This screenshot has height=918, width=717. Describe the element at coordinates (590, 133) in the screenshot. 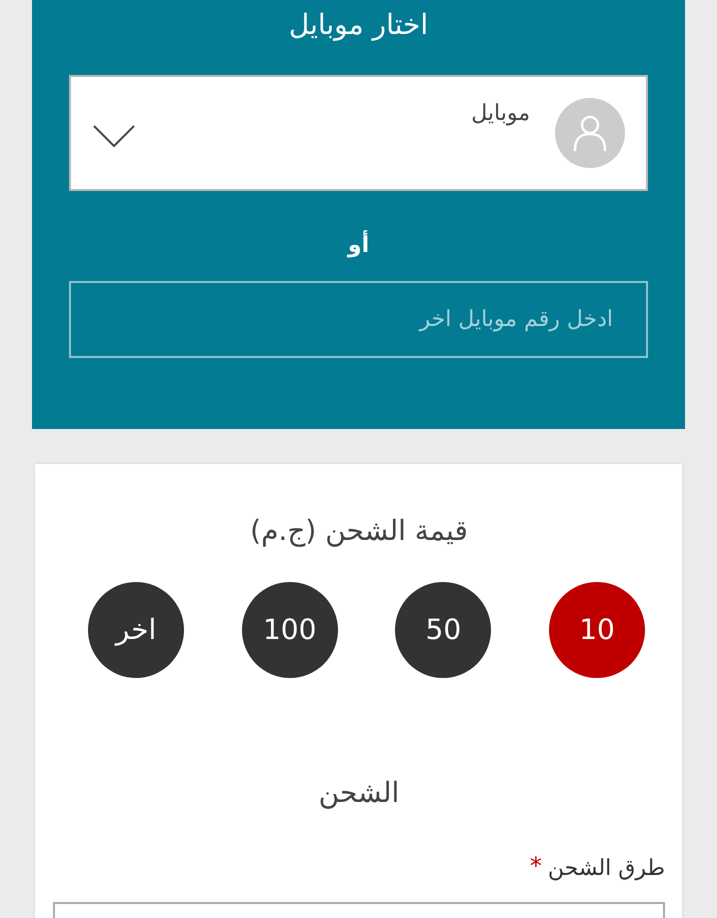

I see `user-avatar-icon` at that location.